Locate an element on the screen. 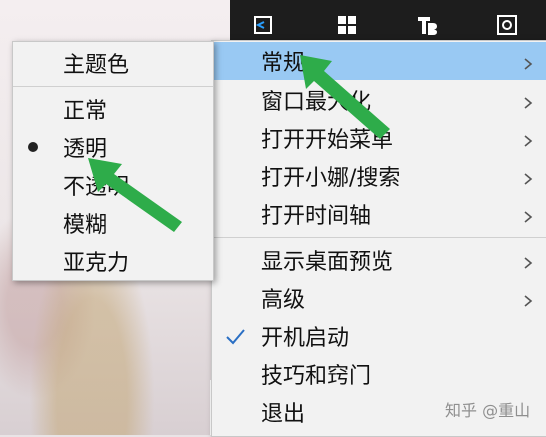 The image size is (546, 437). settings-square-icon is located at coordinates (507, 25).